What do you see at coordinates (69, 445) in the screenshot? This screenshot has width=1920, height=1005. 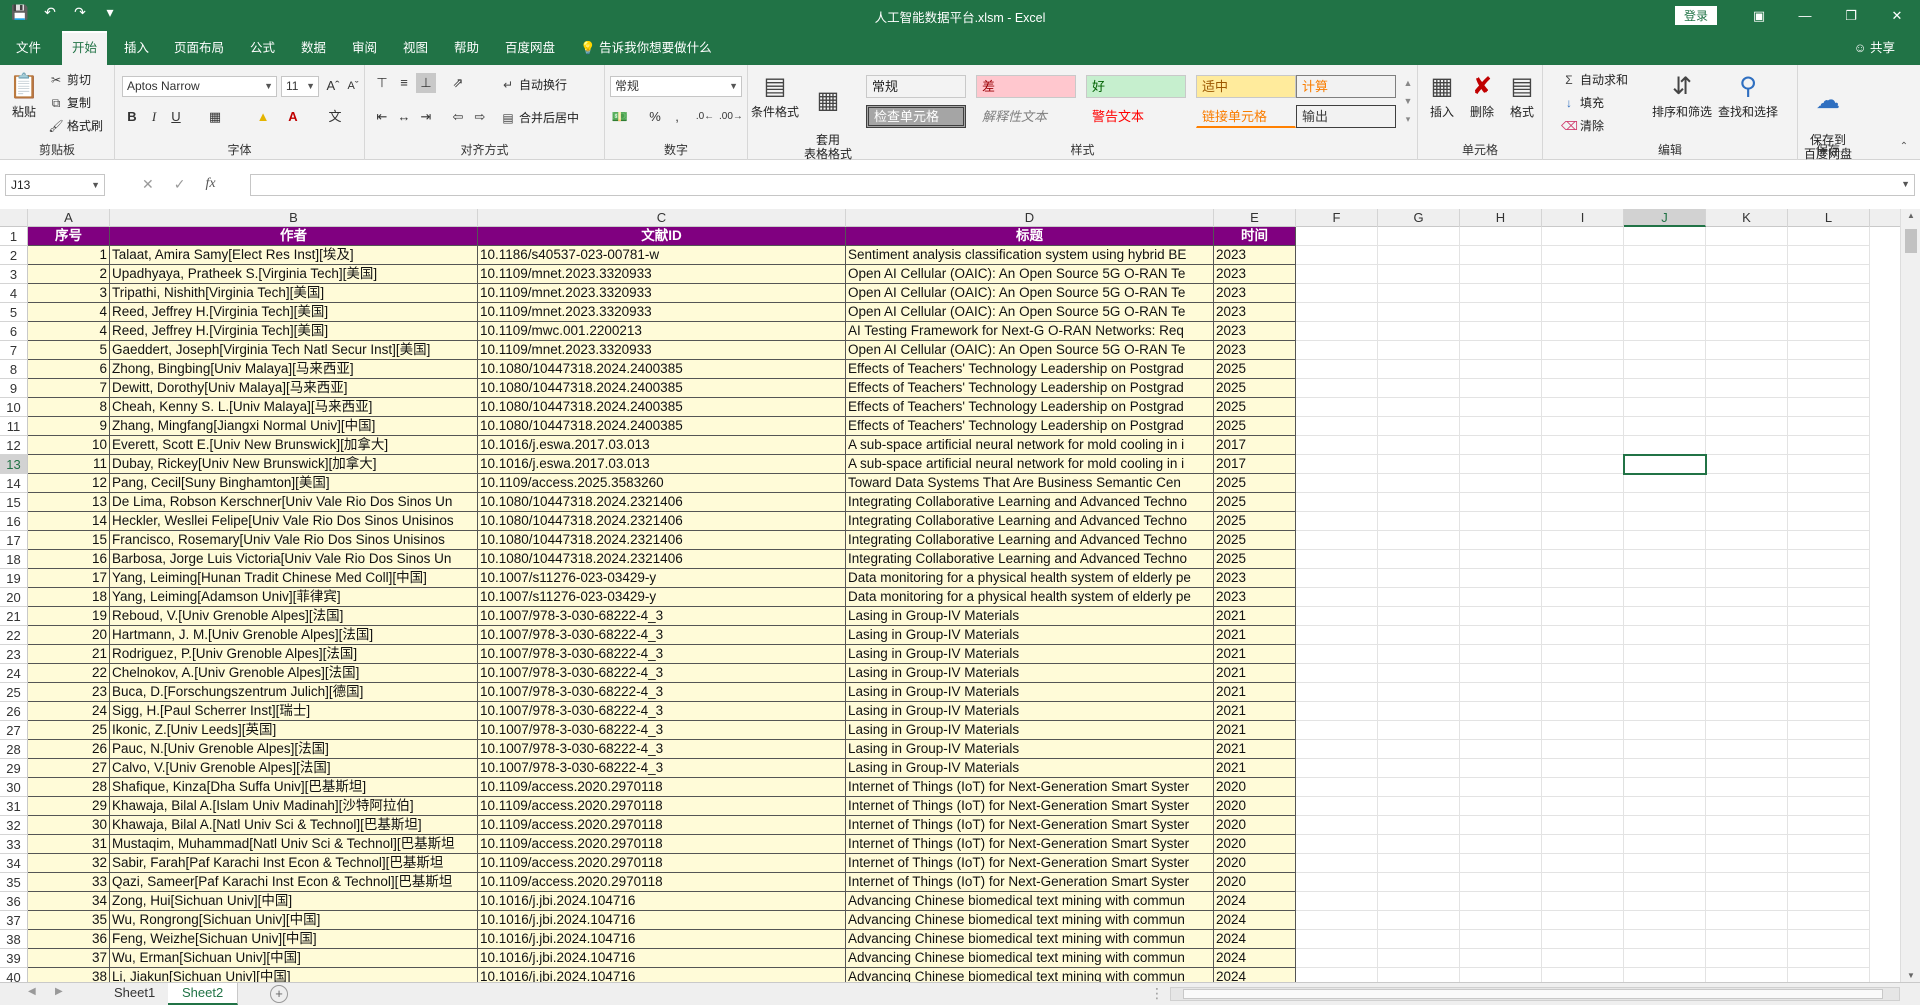 I see `cell-a12: 10` at bounding box center [69, 445].